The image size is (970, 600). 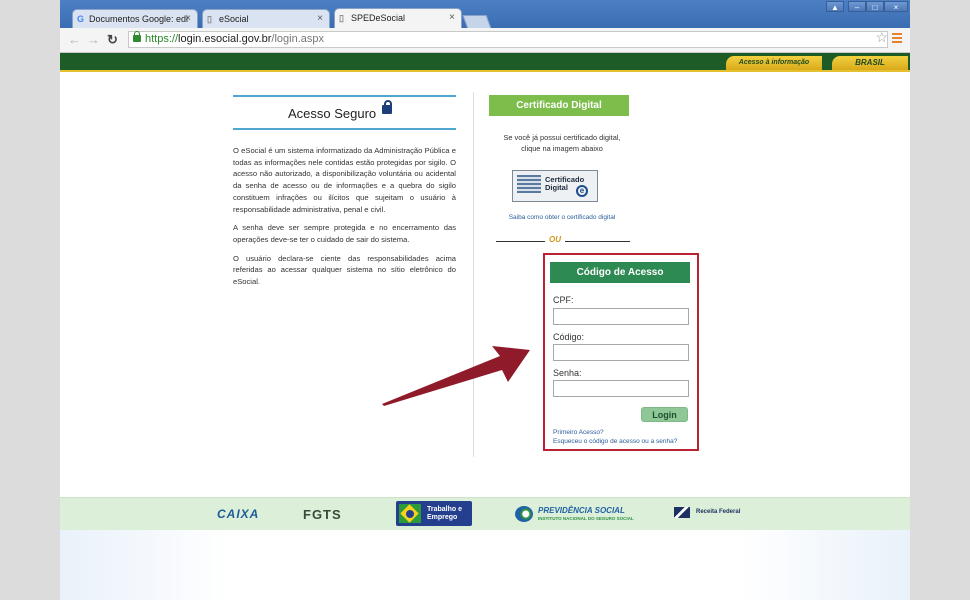 I want to click on url-host: login.esocial.gov.br, so click(x=225, y=39).